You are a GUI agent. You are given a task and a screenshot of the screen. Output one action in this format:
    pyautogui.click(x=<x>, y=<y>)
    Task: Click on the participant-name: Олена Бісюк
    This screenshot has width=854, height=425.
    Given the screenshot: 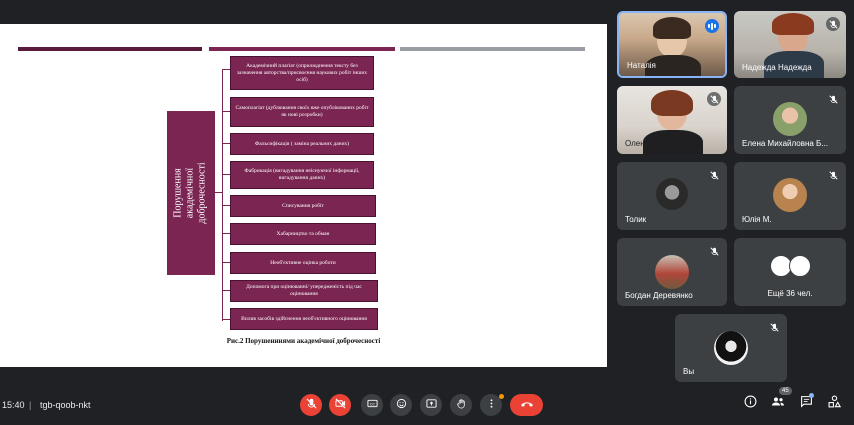 What is the action you would take?
    pyautogui.click(x=648, y=143)
    